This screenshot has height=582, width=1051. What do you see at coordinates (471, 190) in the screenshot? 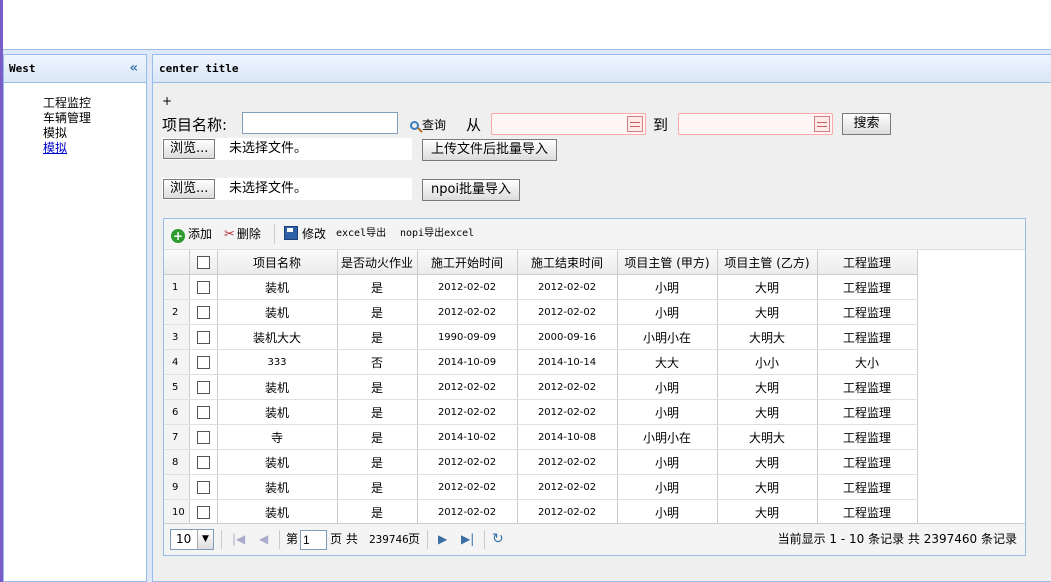
I see `npoi-import-button: npoi批量导入` at bounding box center [471, 190].